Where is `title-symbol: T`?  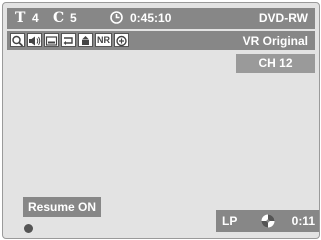
title-symbol: T is located at coordinates (20, 18).